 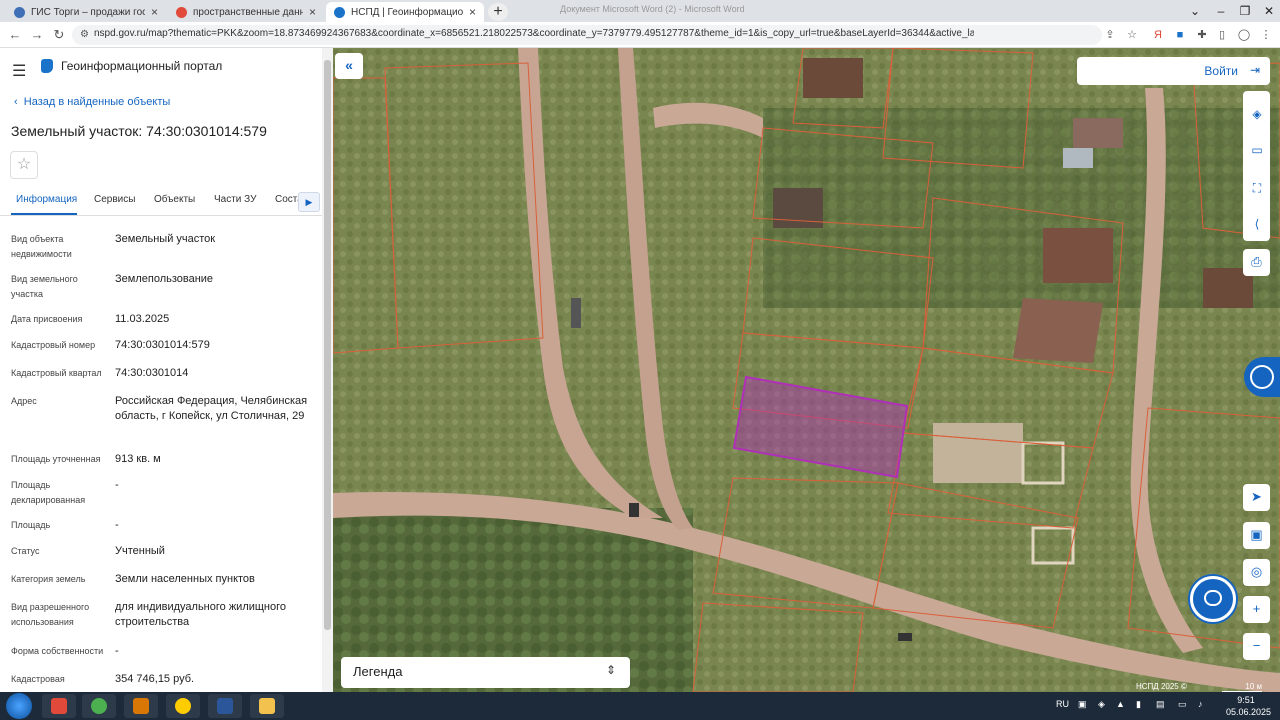 I want to click on site-info-icon: ⚙, so click(x=84, y=34).